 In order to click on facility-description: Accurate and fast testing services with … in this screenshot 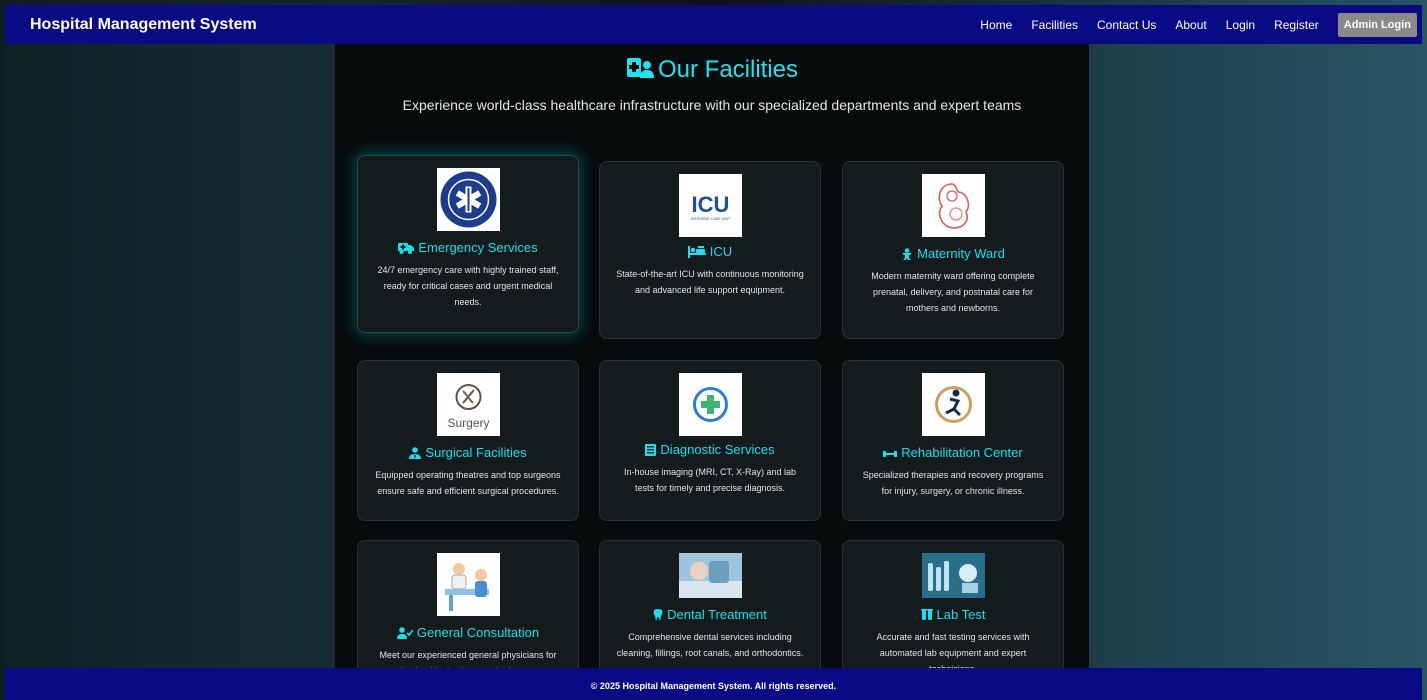, I will do `click(953, 650)`.